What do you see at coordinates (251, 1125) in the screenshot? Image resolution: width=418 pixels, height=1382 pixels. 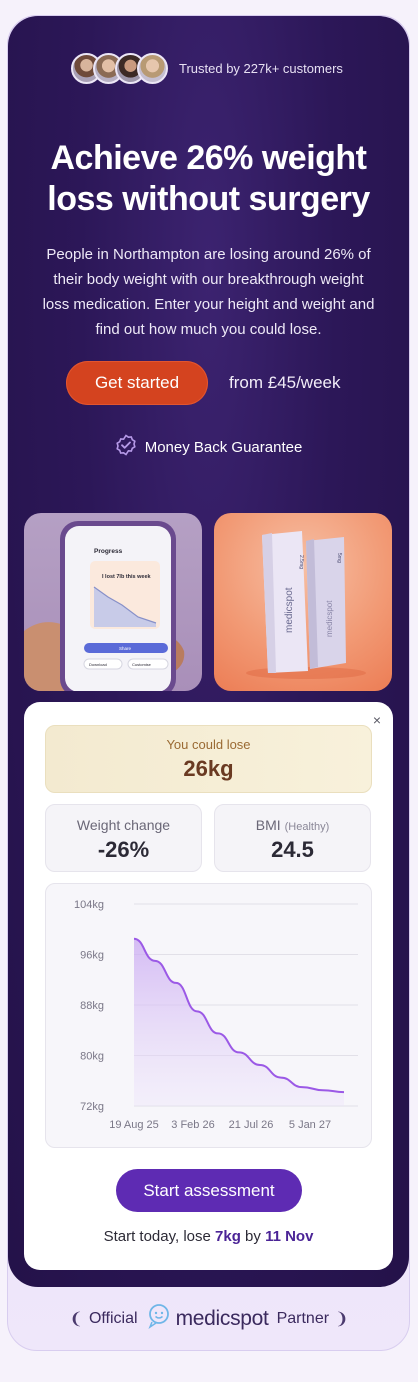 I see `x-tick-label: 21 Jul 26` at bounding box center [251, 1125].